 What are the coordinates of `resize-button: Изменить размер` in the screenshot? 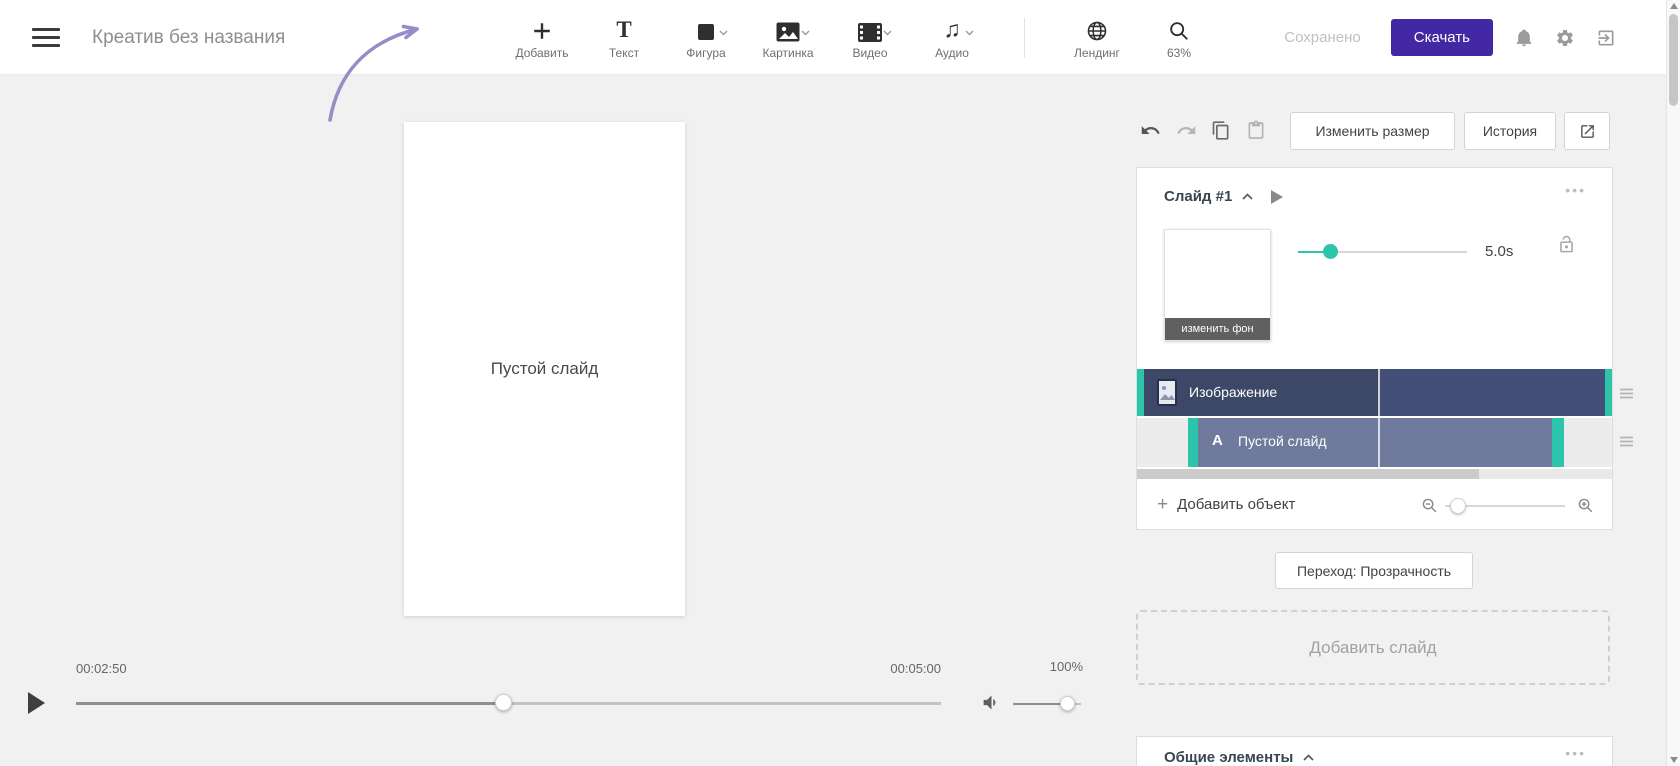 It's located at (1372, 131).